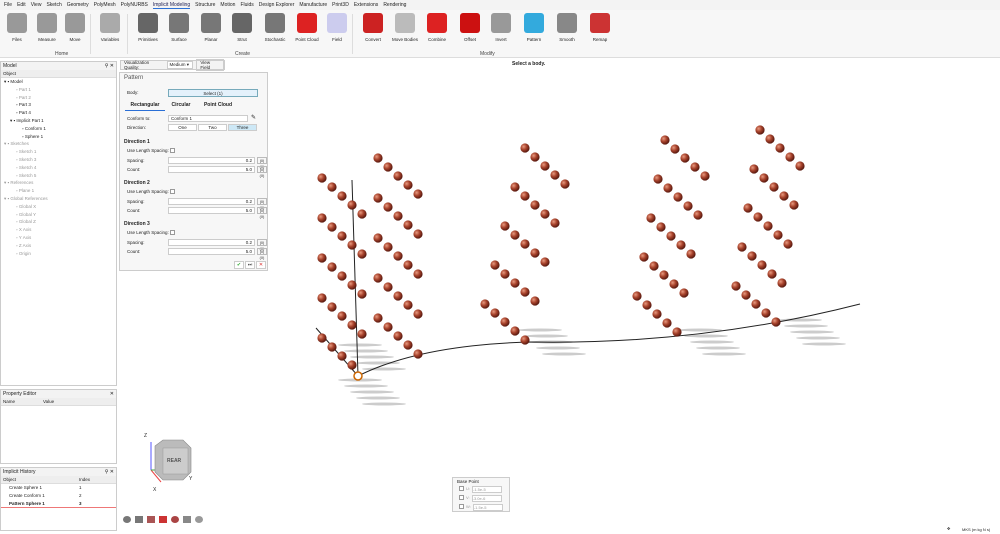 The width and height of the screenshot is (1000, 534). What do you see at coordinates (58, 504) in the screenshot?
I see `history-row: Pattern Sphere 1 3` at bounding box center [58, 504].